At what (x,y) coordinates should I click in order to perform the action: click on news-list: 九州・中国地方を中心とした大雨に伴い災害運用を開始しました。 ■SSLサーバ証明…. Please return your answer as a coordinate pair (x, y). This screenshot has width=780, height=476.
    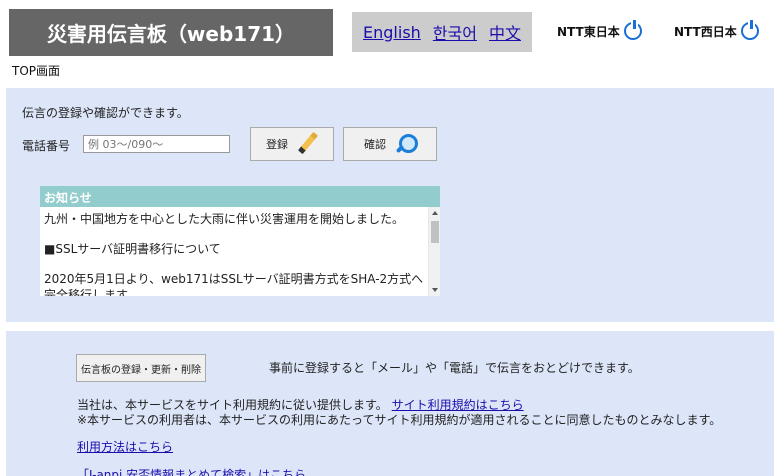
    Looking at the image, I should click on (234, 251).